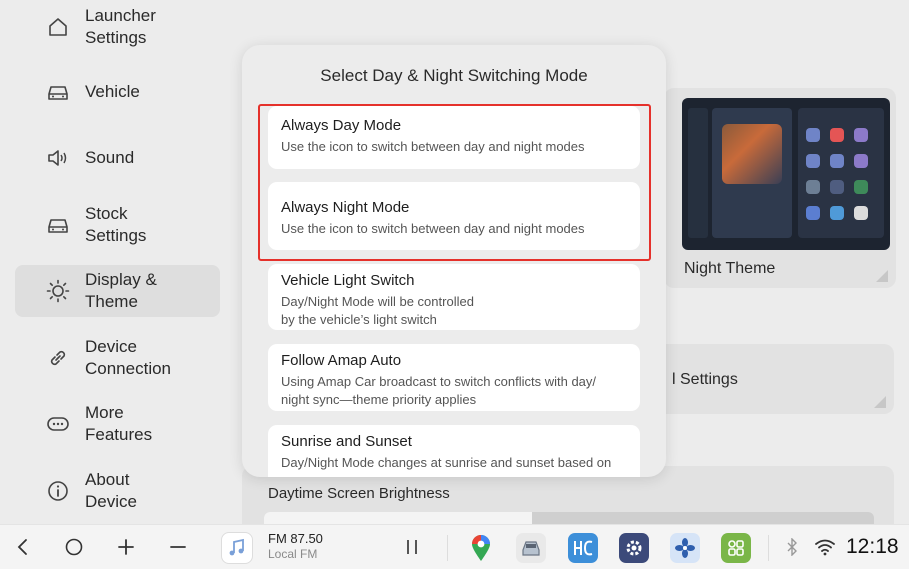 Image resolution: width=909 pixels, height=569 pixels. What do you see at coordinates (341, 125) in the screenshot?
I see `option-title: Always Day Mode` at bounding box center [341, 125].